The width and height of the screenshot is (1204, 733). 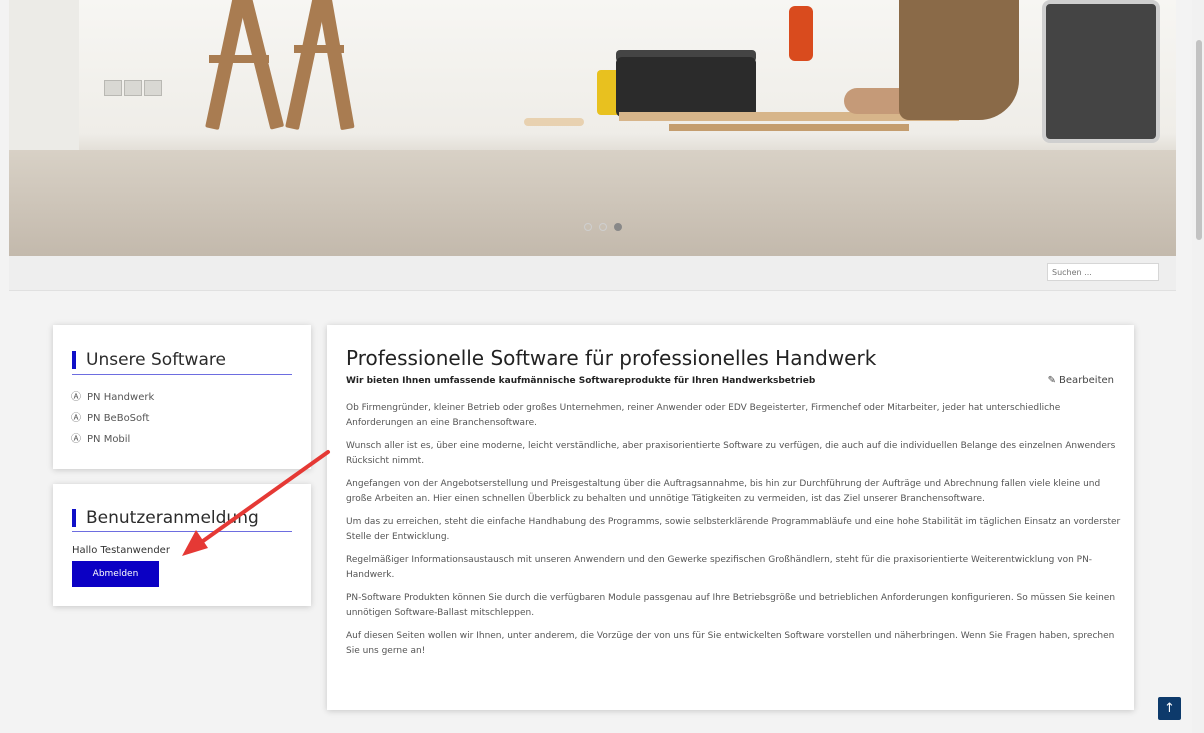 I want to click on arrow-up-icon: ↑, so click(x=1169, y=708).